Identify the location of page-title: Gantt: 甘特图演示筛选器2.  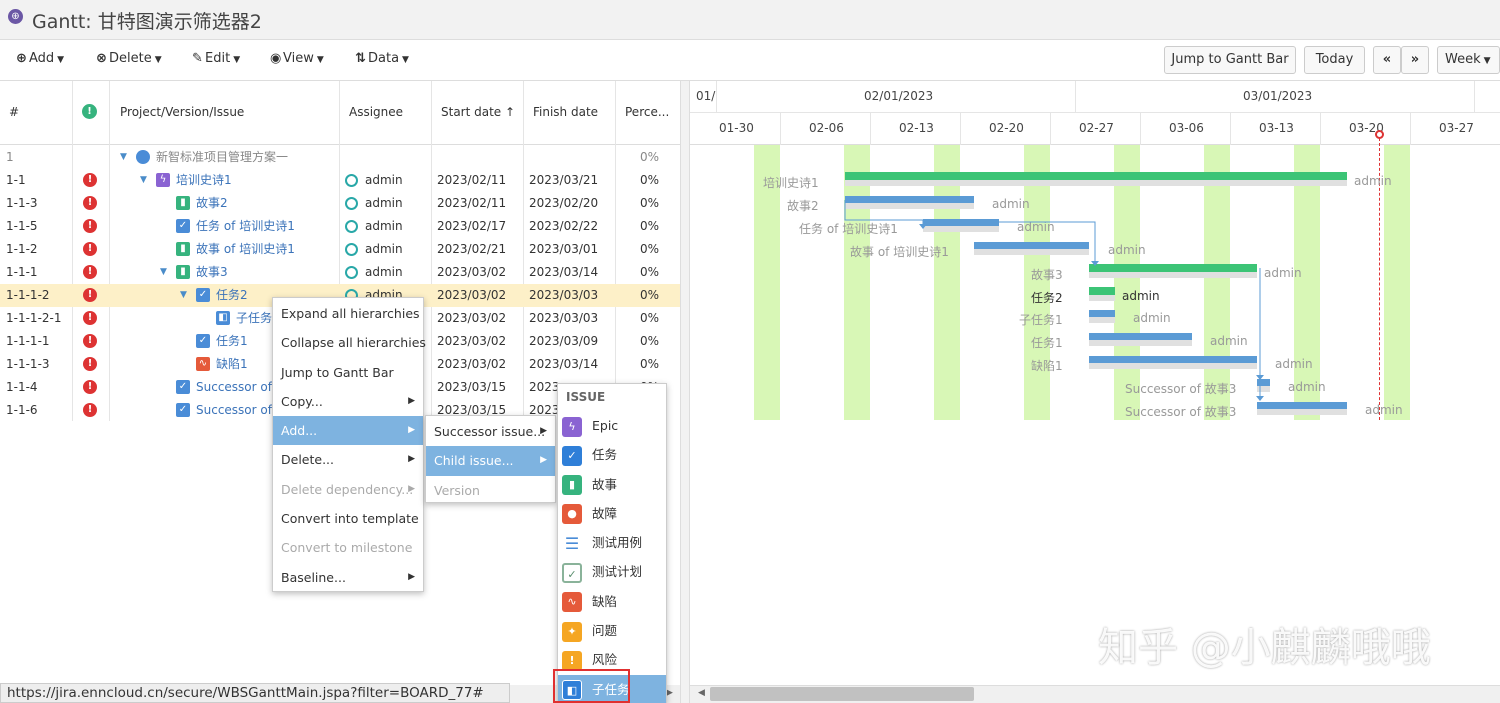
(147, 22).